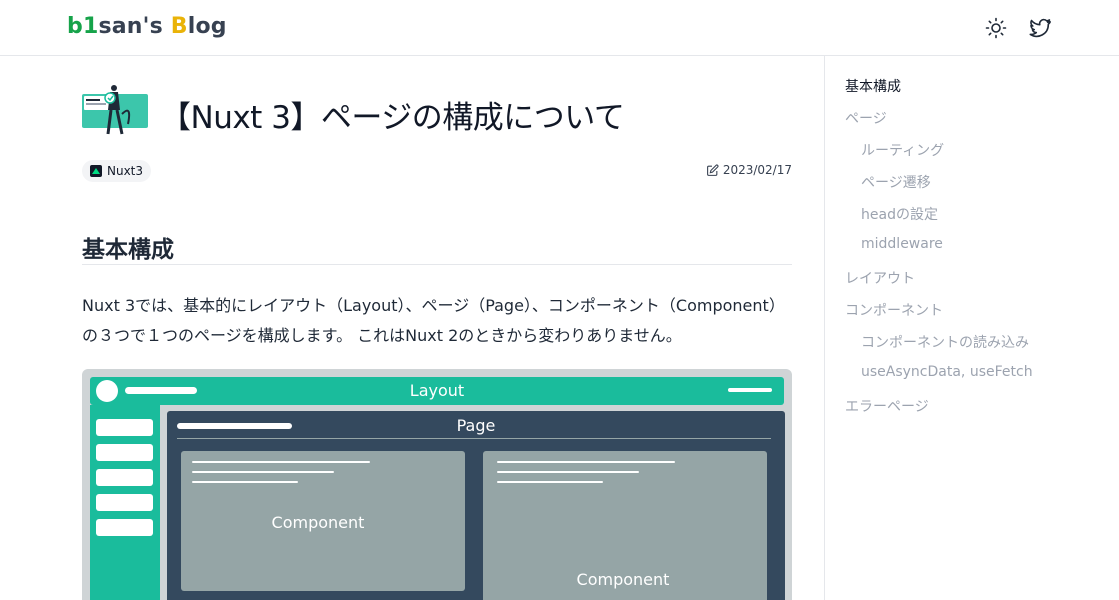  What do you see at coordinates (712, 169) in the screenshot?
I see `edit-icon` at bounding box center [712, 169].